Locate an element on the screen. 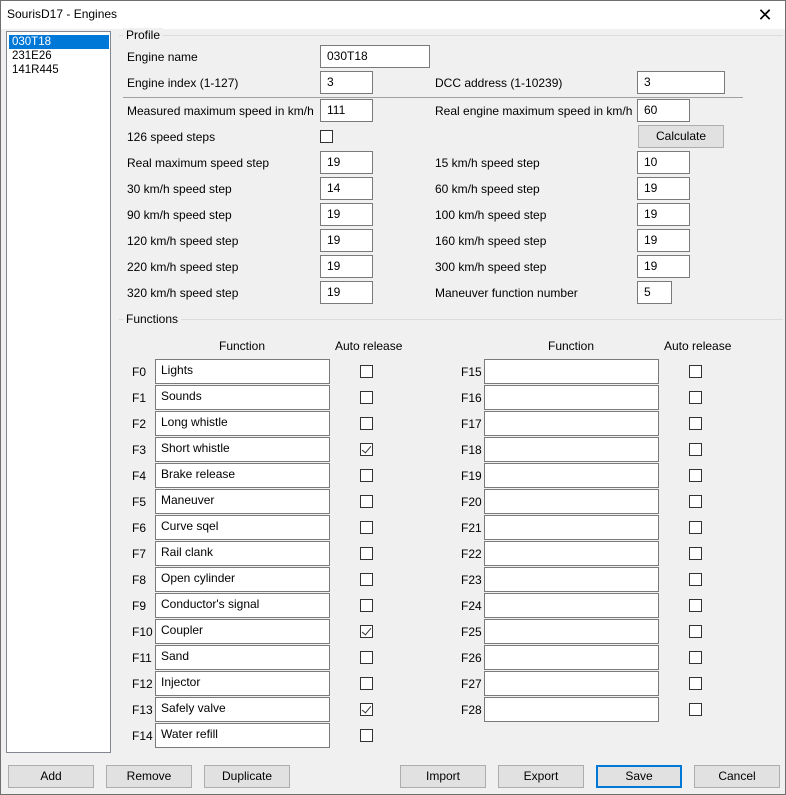  step-320-input: 19 is located at coordinates (346, 292).